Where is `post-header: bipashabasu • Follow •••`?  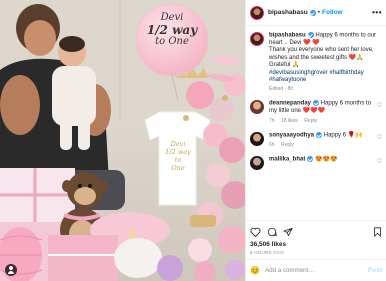
post-header: bipashabasu • Follow ••• is located at coordinates (316, 13).